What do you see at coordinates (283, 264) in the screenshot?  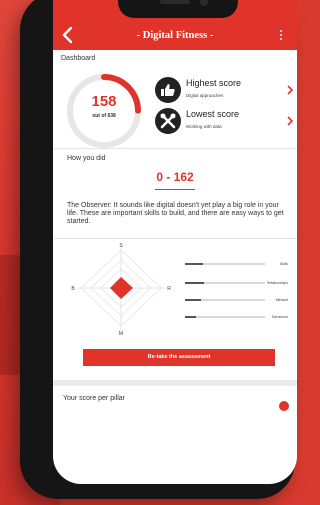 I see `skills-label: Skills` at bounding box center [283, 264].